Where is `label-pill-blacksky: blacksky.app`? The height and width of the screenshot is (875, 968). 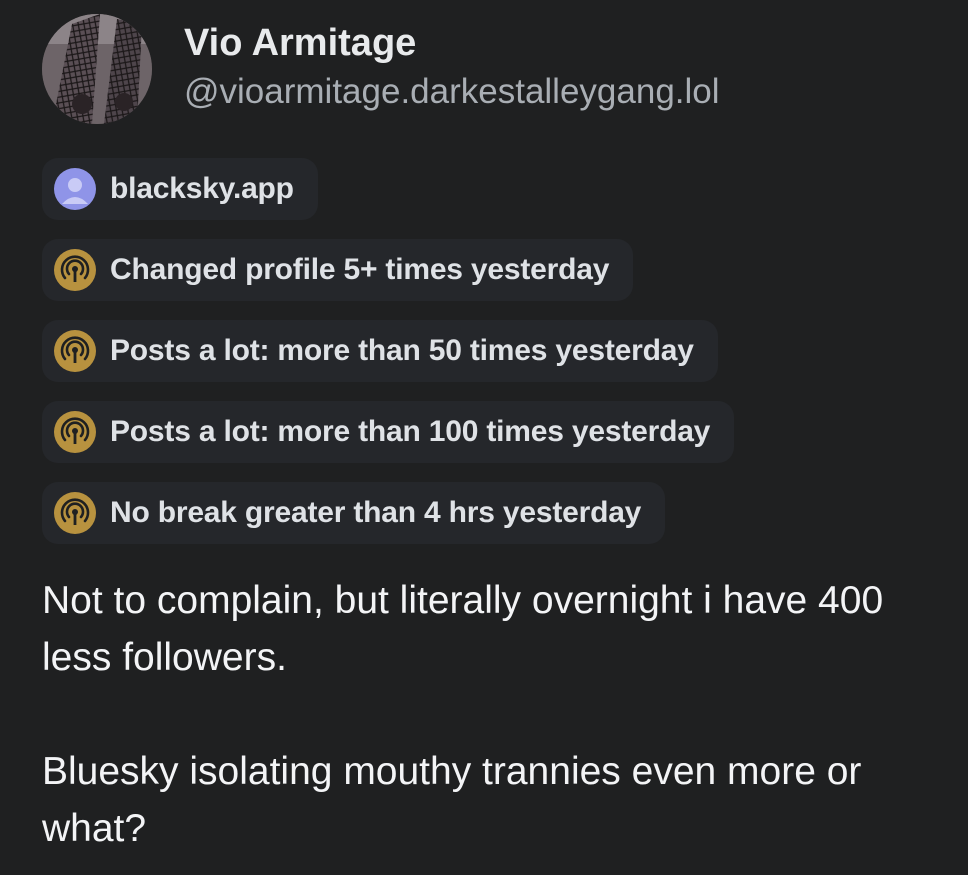 label-pill-blacksky: blacksky.app is located at coordinates (180, 189).